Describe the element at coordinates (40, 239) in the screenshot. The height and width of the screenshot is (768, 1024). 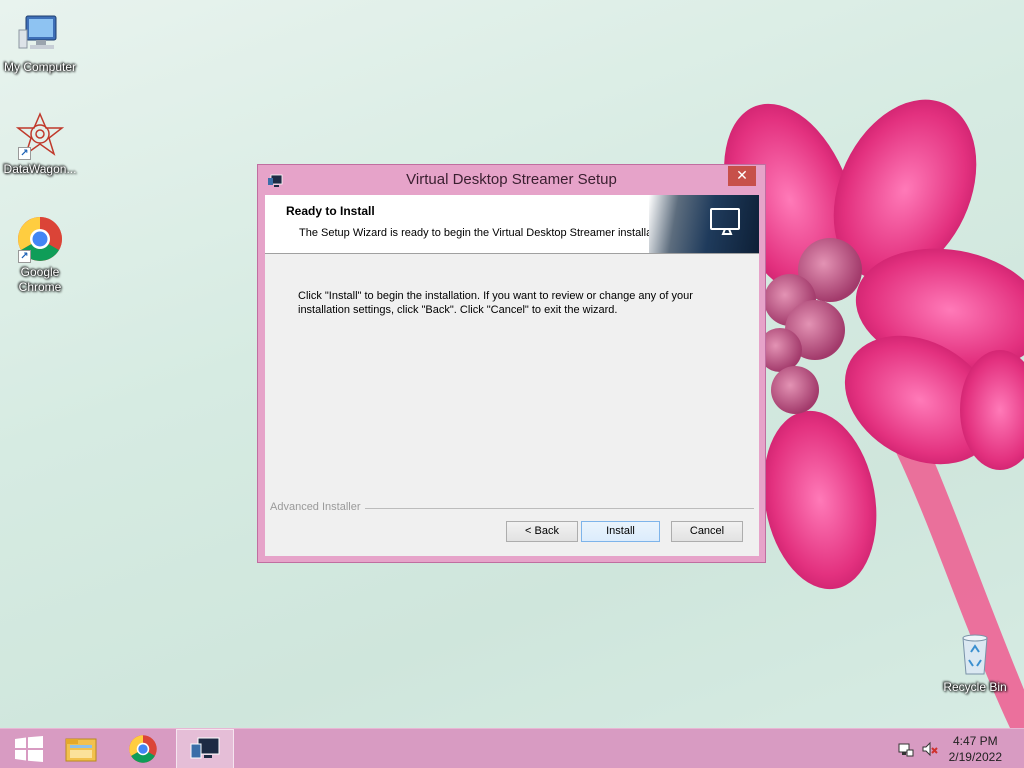
I see `chrome-icon: ↗` at that location.